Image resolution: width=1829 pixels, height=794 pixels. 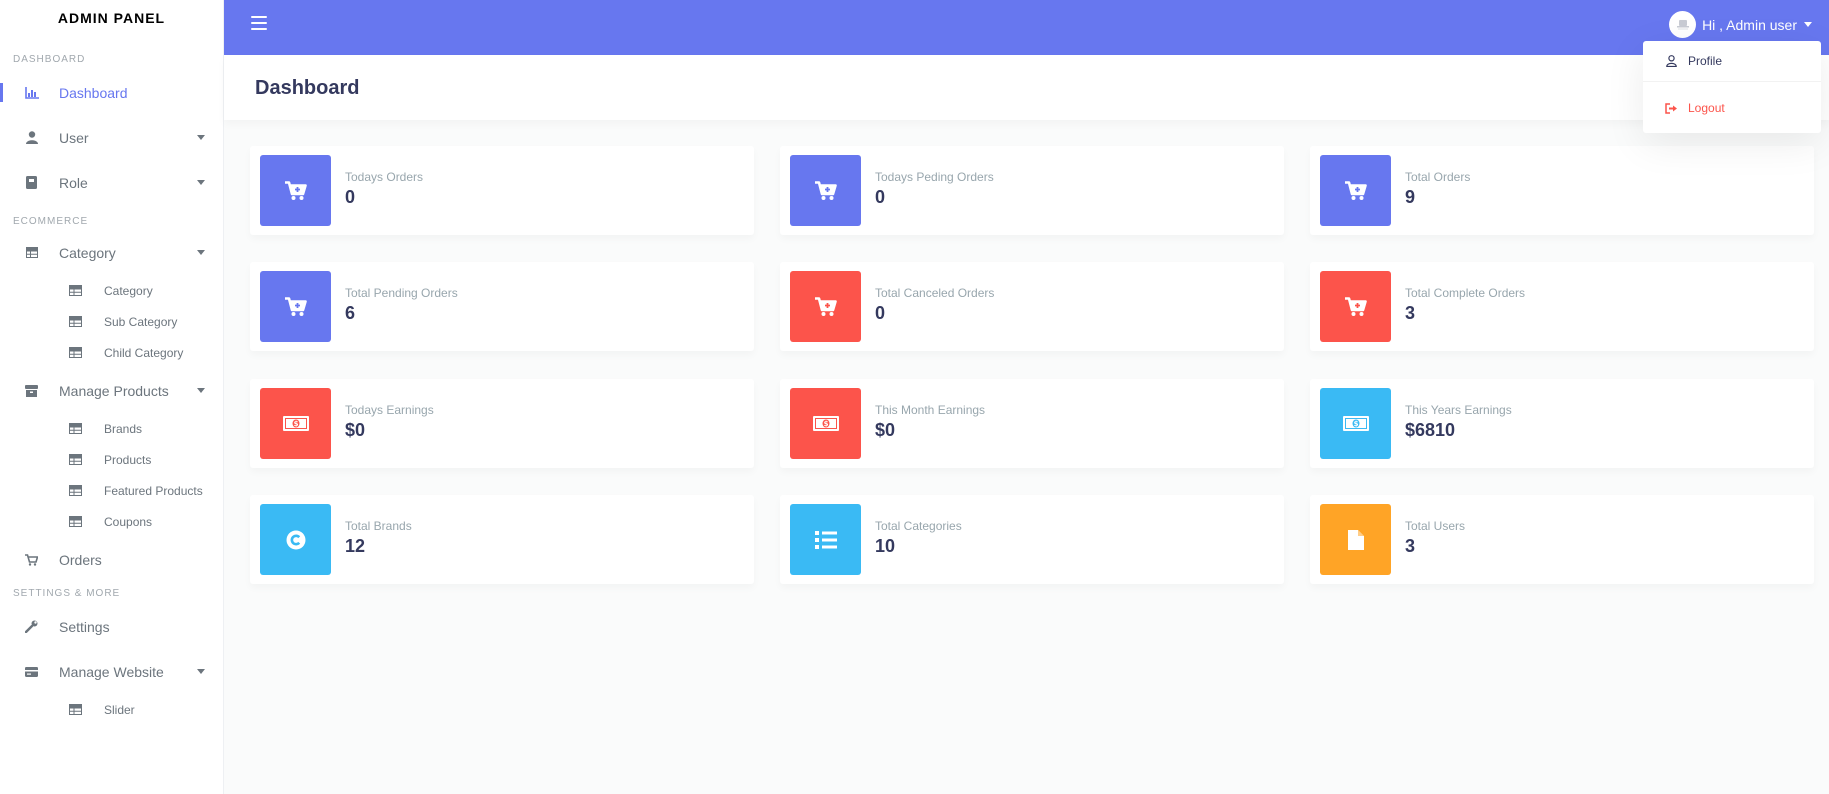 I want to click on sidebar-subitem-sub-category: Sub Category, so click(x=111, y=321).